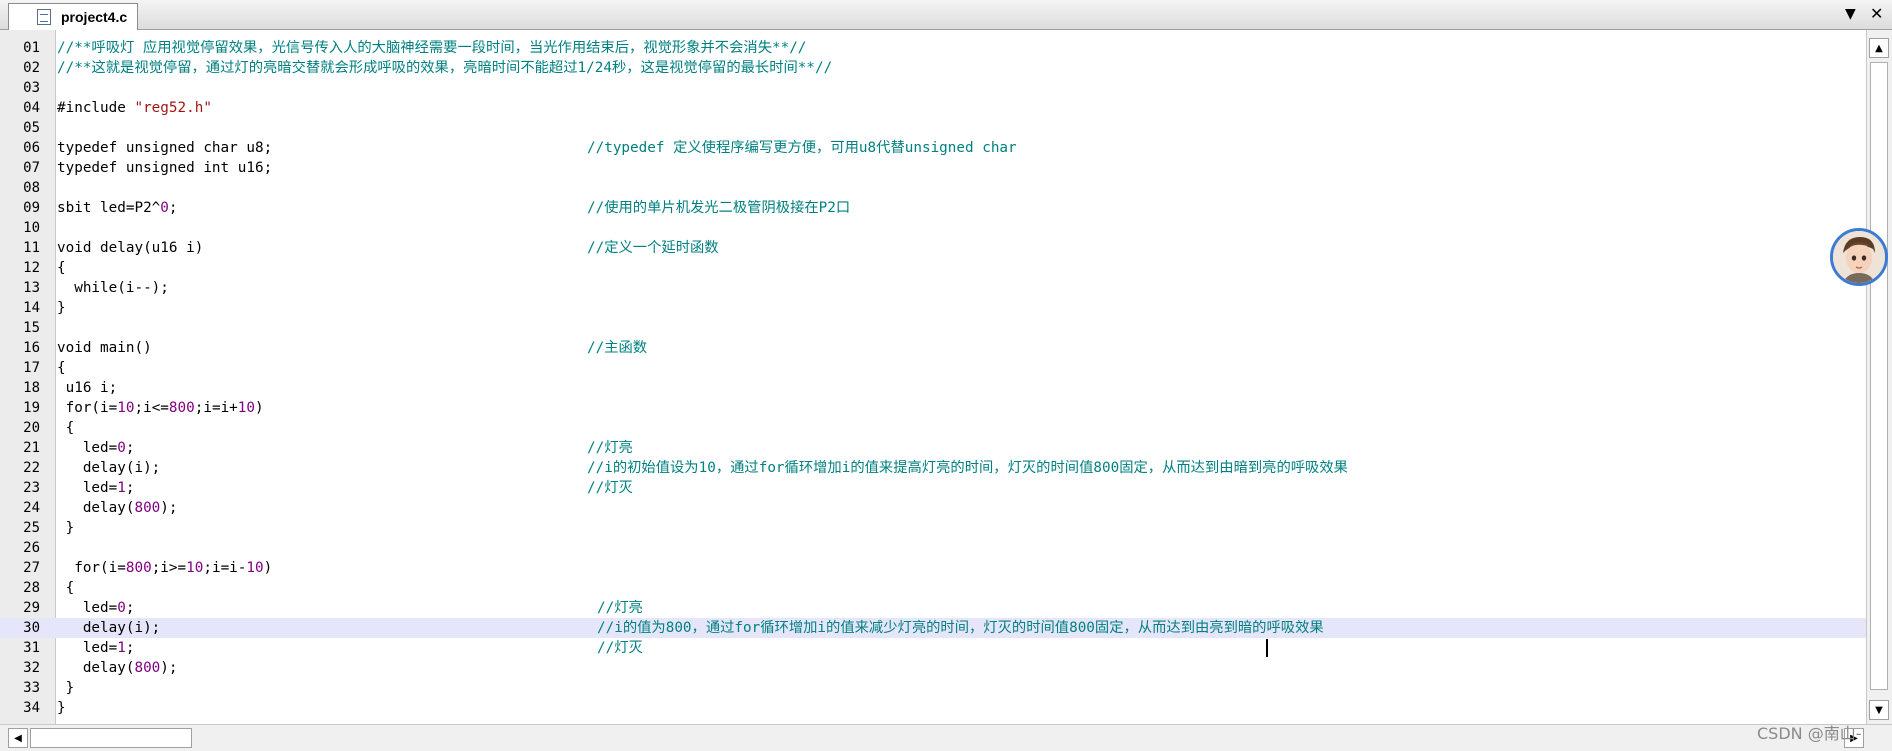  I want to click on code-token: typedef unsigned char u8;, so click(165, 148).